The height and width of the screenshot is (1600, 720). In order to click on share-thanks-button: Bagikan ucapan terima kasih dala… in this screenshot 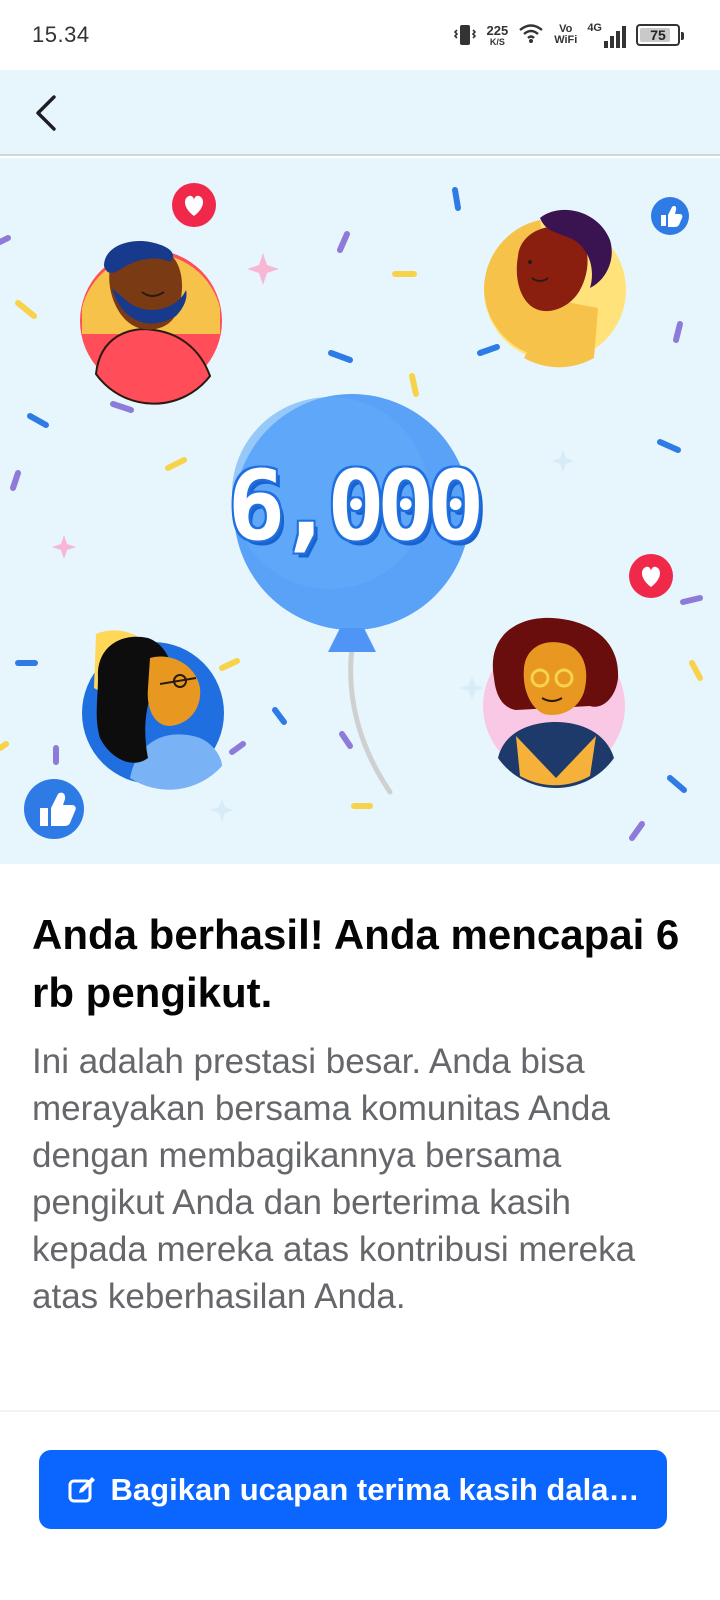, I will do `click(353, 1489)`.